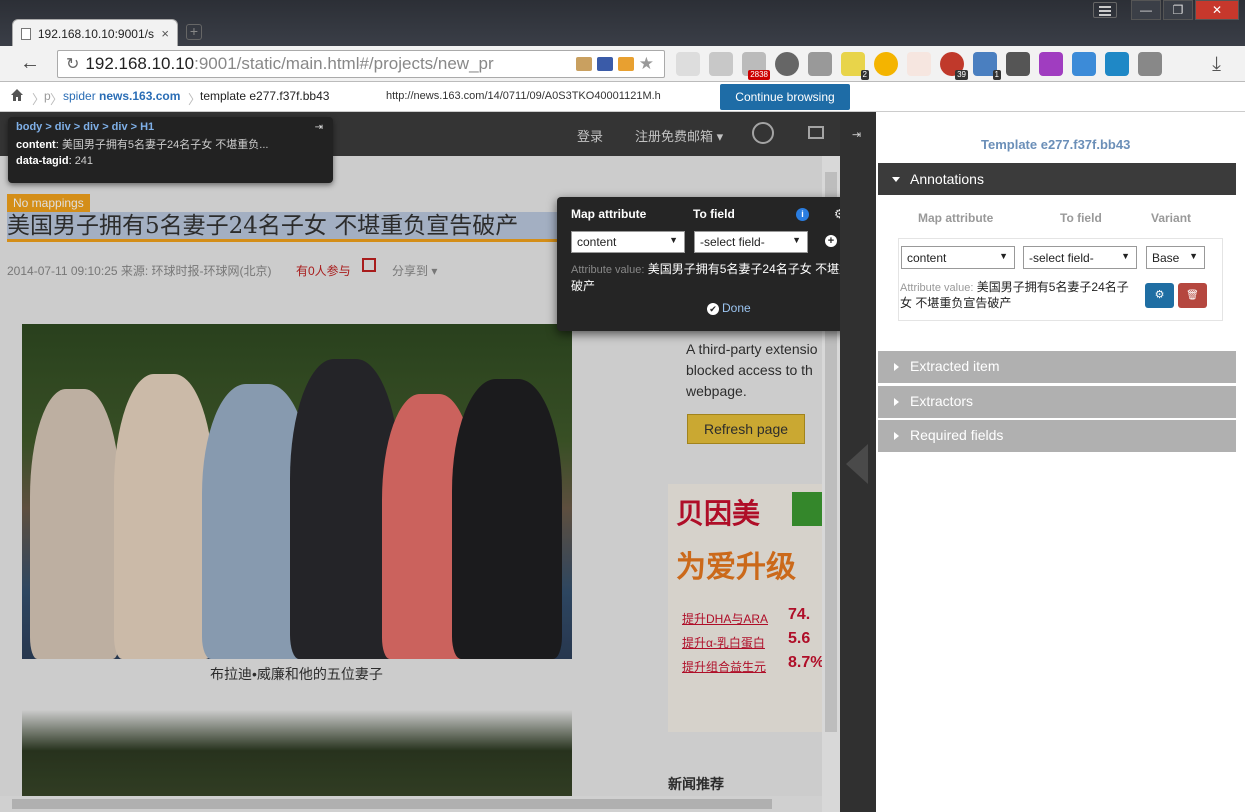 Image resolution: width=1245 pixels, height=812 pixels. I want to click on close-tab-icon: ×, so click(165, 33).